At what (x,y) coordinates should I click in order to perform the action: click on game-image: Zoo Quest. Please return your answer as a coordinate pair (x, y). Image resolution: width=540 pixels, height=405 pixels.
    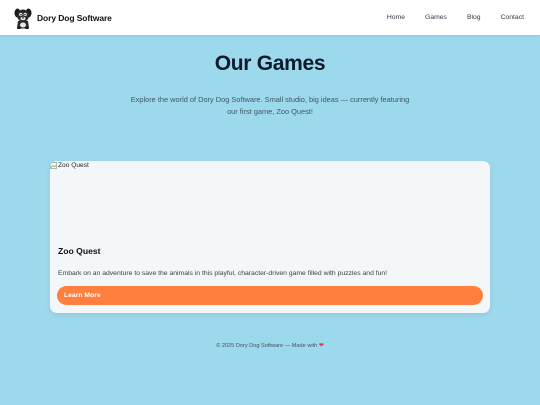
    Looking at the image, I should click on (69, 165).